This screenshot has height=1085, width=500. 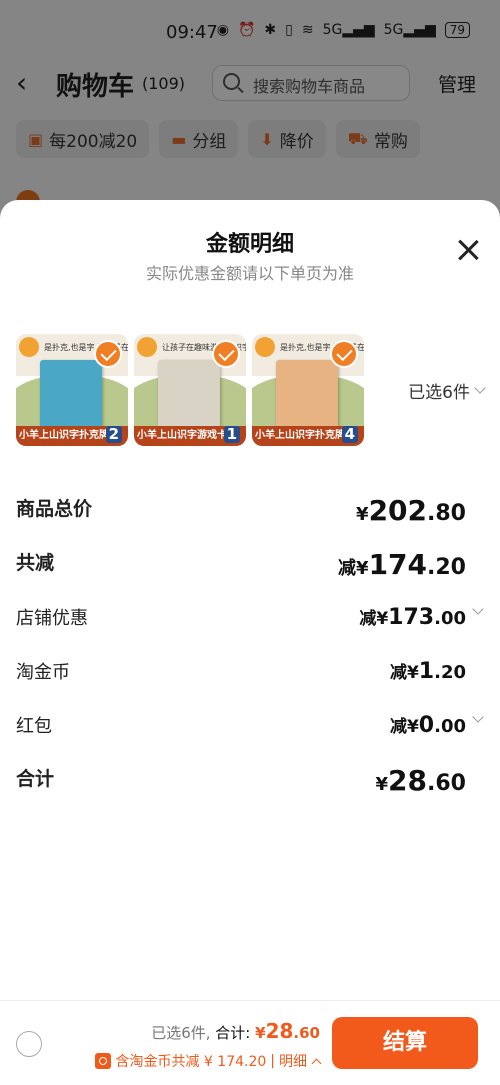 What do you see at coordinates (468, 250) in the screenshot?
I see `close-icon` at bounding box center [468, 250].